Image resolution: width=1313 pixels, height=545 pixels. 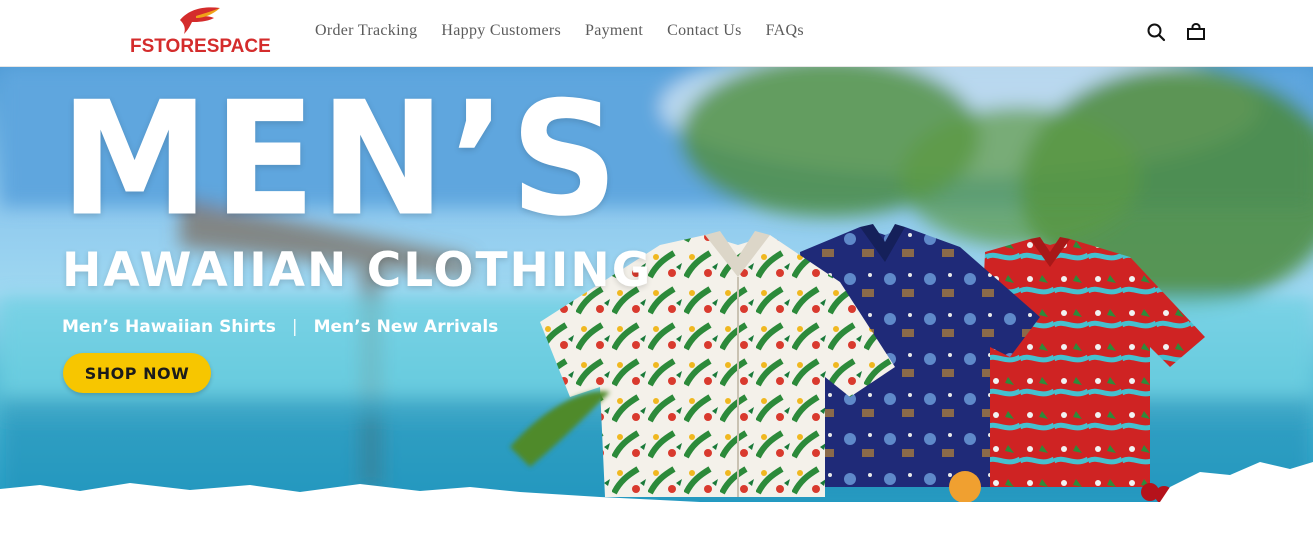 What do you see at coordinates (1196, 32) in the screenshot?
I see `shopping-bag-icon` at bounding box center [1196, 32].